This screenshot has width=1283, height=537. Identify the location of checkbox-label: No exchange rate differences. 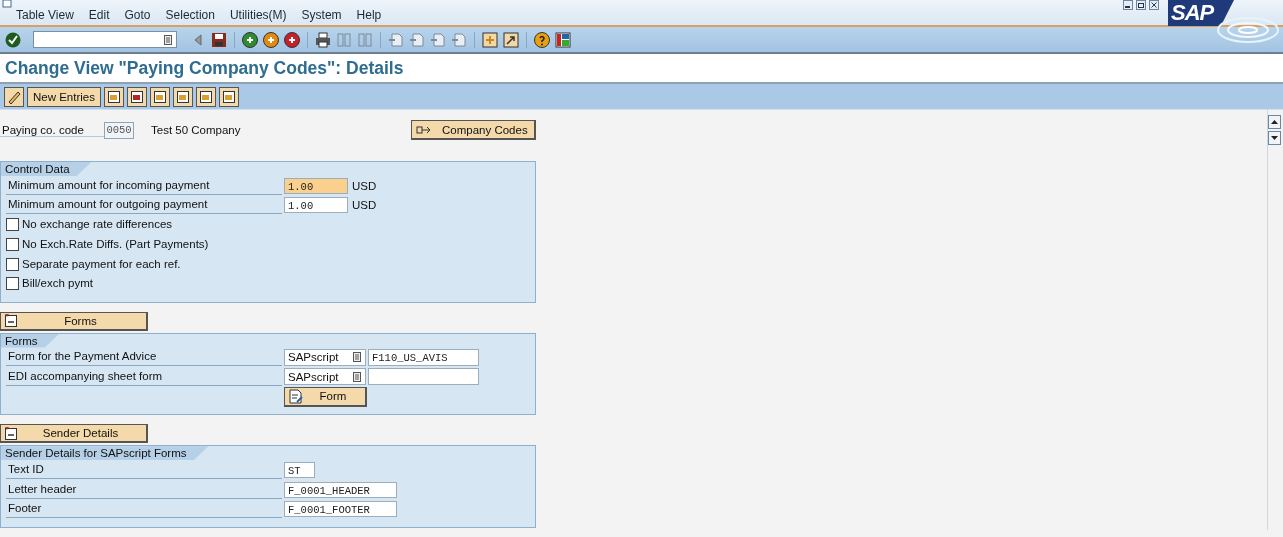
(97, 225).